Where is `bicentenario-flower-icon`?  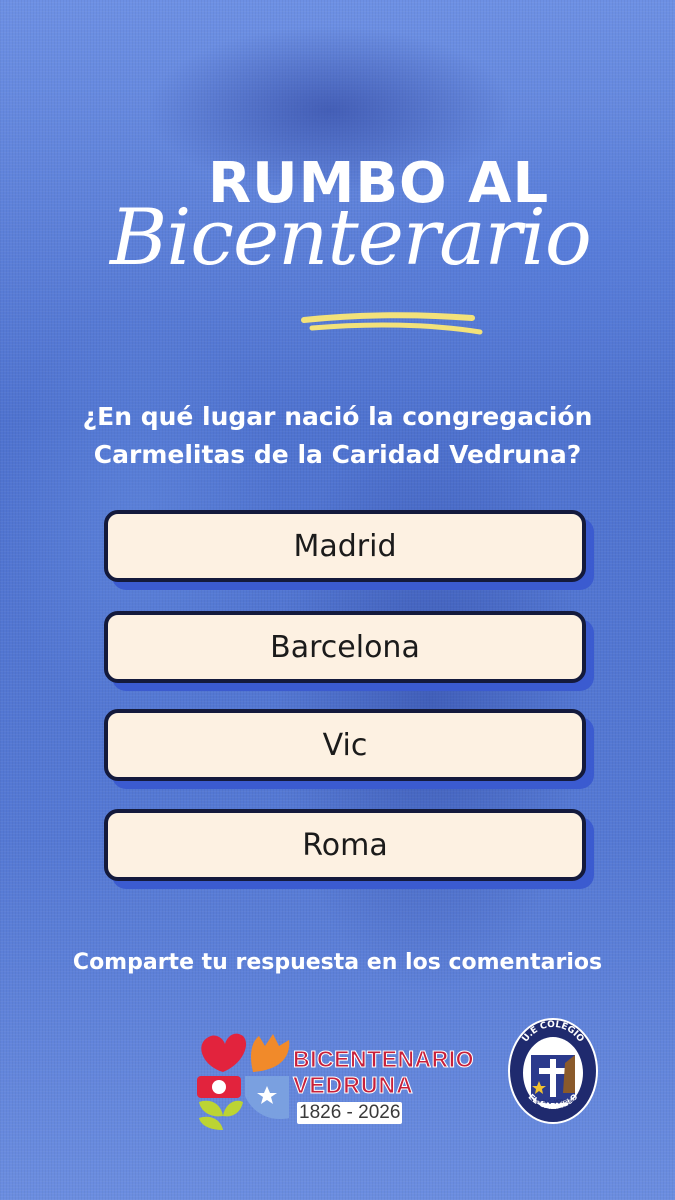 bicentenario-flower-icon is located at coordinates (243, 1081).